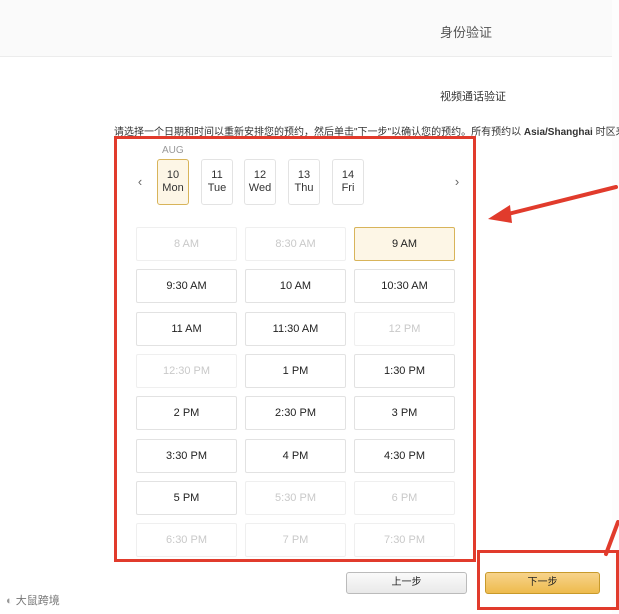  Describe the element at coordinates (466, 32) in the screenshot. I see `page-title: 身份验证` at that location.